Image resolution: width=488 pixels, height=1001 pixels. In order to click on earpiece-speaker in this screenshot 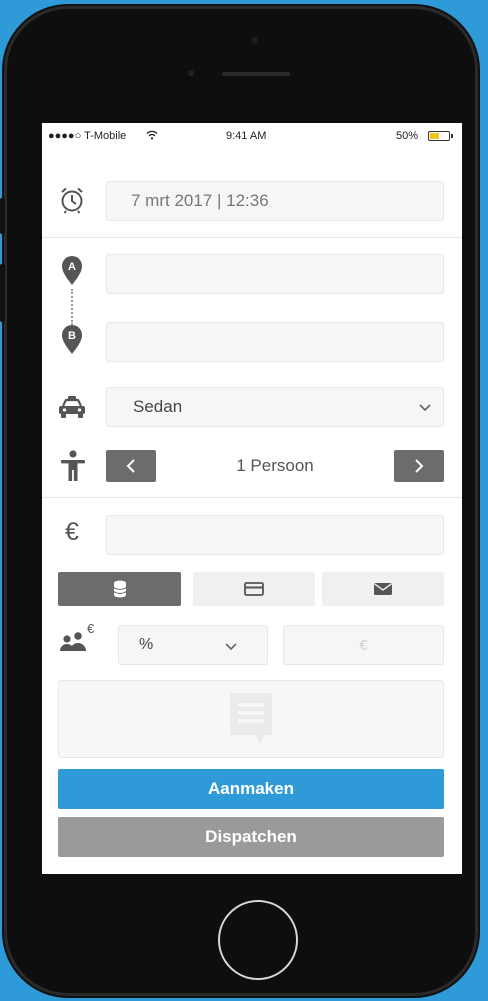, I will do `click(256, 74)`.